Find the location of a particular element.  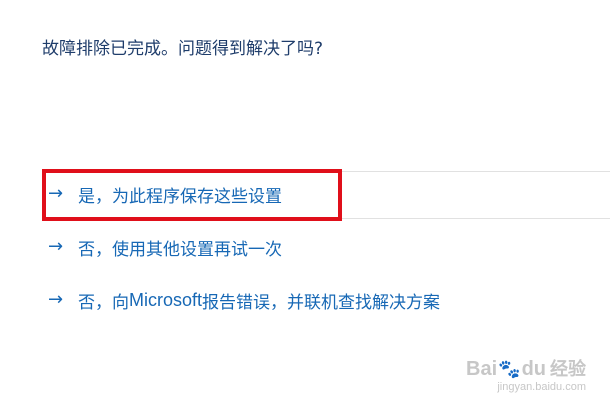

option-no-try-again: → 否，使用其他设置再试一次 is located at coordinates (329, 247).